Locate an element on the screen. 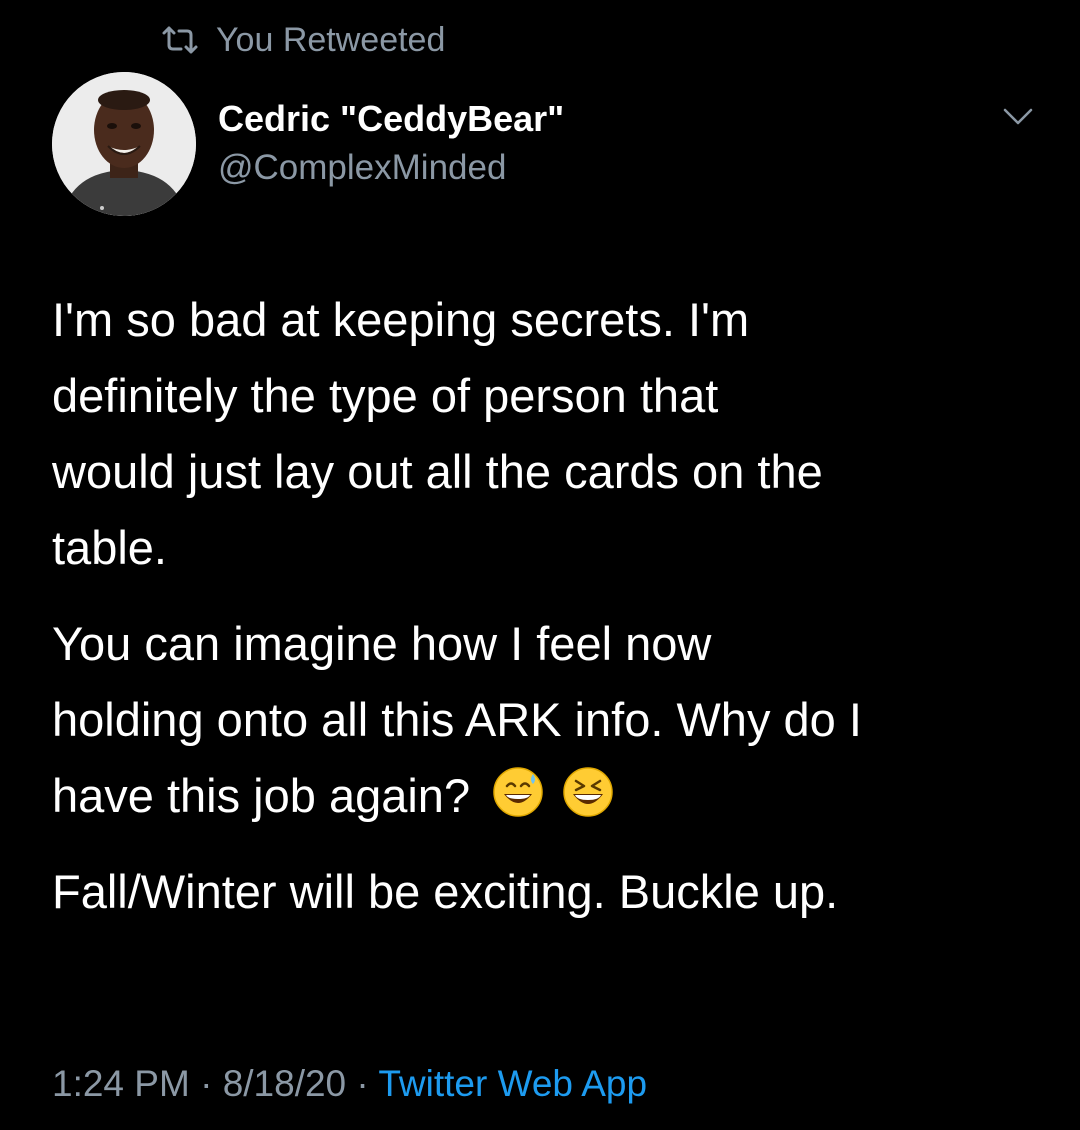  tweet-paragraph: Fall/Winter will be exciting. Buckle up. is located at coordinates (445, 891).